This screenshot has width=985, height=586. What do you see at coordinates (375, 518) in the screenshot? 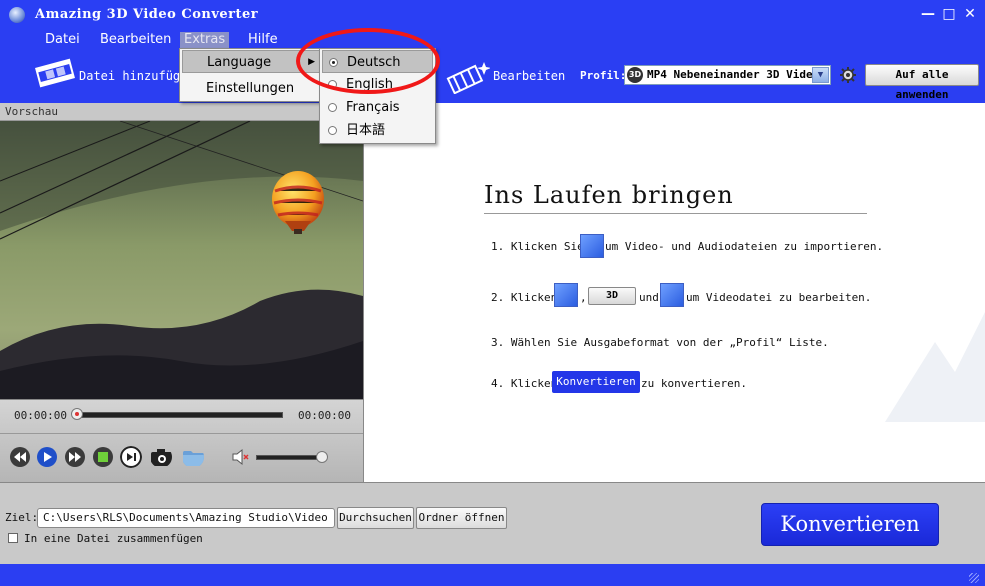
I see `browse-button: Durchsuchen` at bounding box center [375, 518].